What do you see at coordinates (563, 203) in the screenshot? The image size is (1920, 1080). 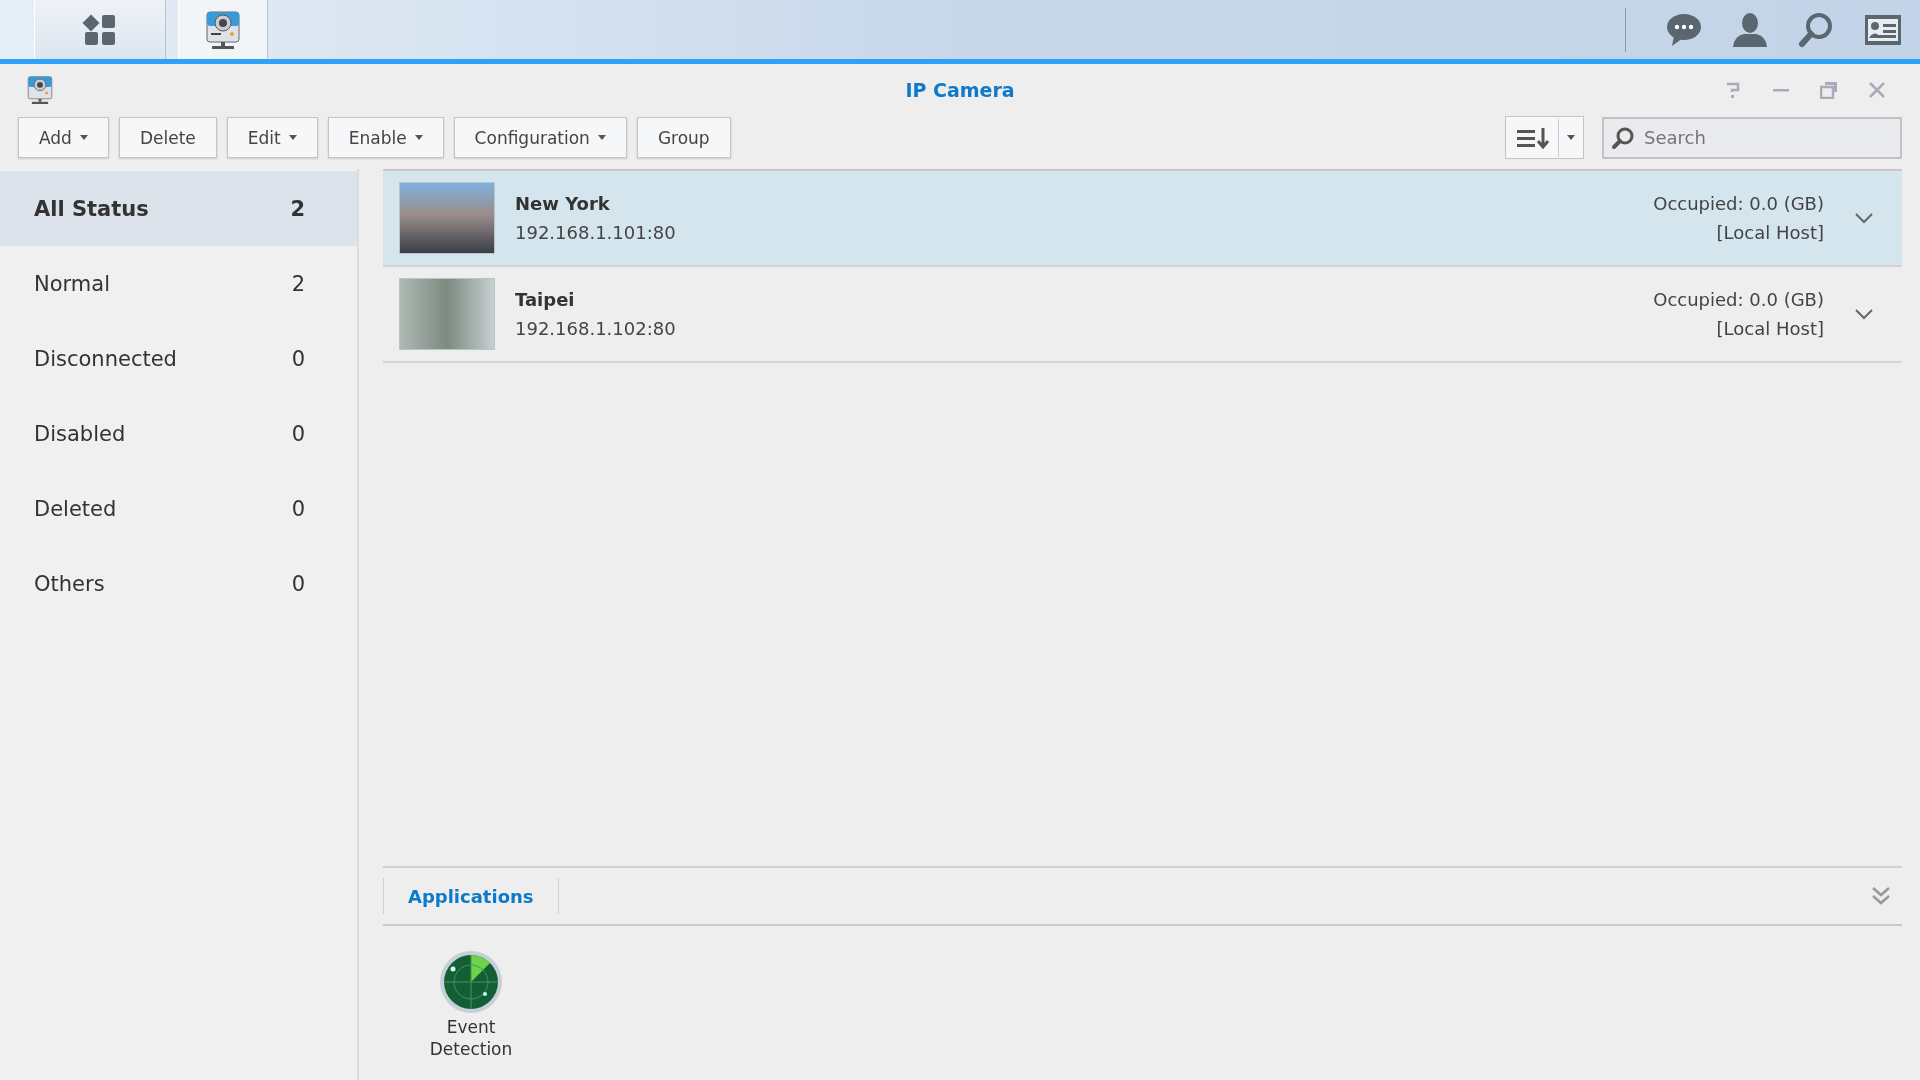 I see `camera-name: New York` at bounding box center [563, 203].